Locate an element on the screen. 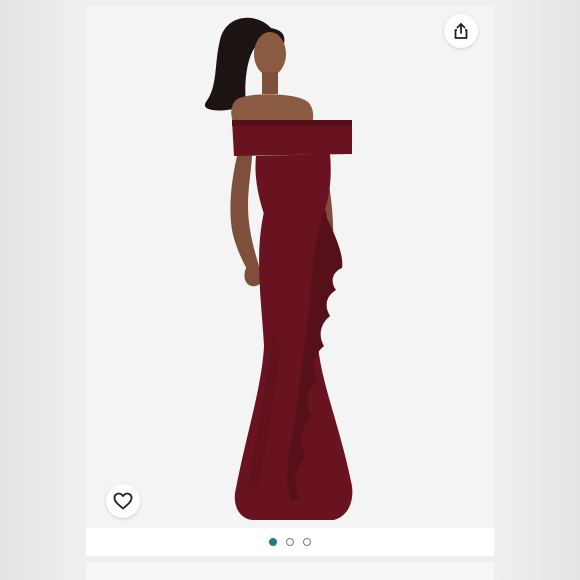  carousel-indicator is located at coordinates (290, 542).